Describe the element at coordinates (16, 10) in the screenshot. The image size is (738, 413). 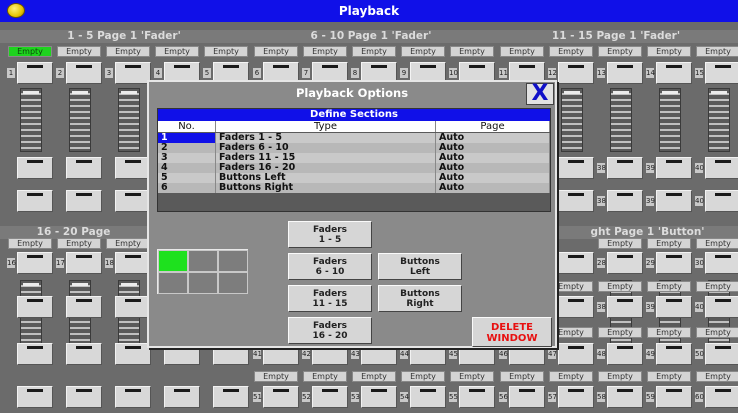
I see `app-orb-icon` at that location.